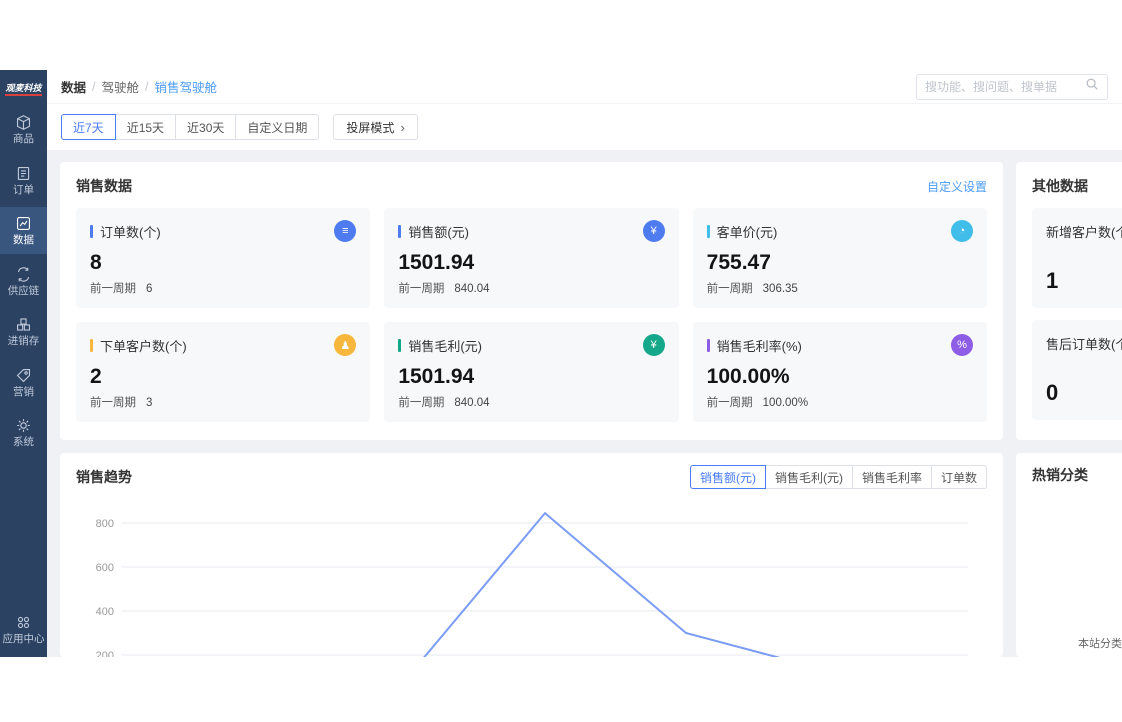  What do you see at coordinates (23, 240) in the screenshot?
I see `sidebar-item-label: 数据` at bounding box center [23, 240].